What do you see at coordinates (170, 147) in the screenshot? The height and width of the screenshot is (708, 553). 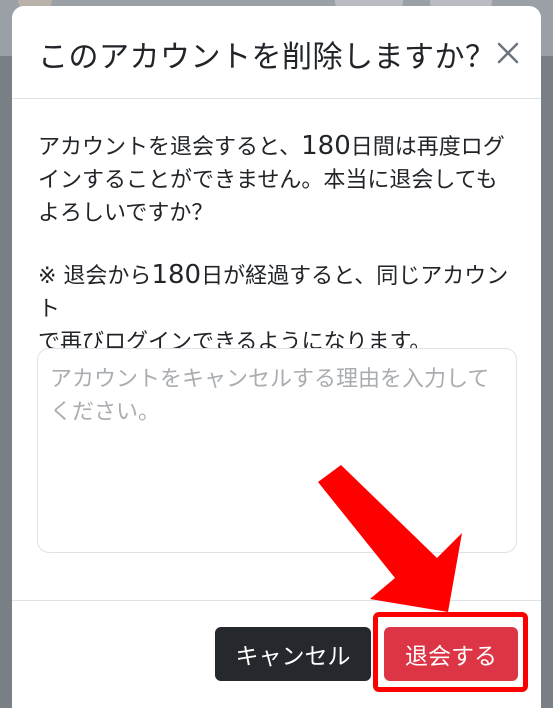 I see `warning-message-text: アカウントを退会すると、` at bounding box center [170, 147].